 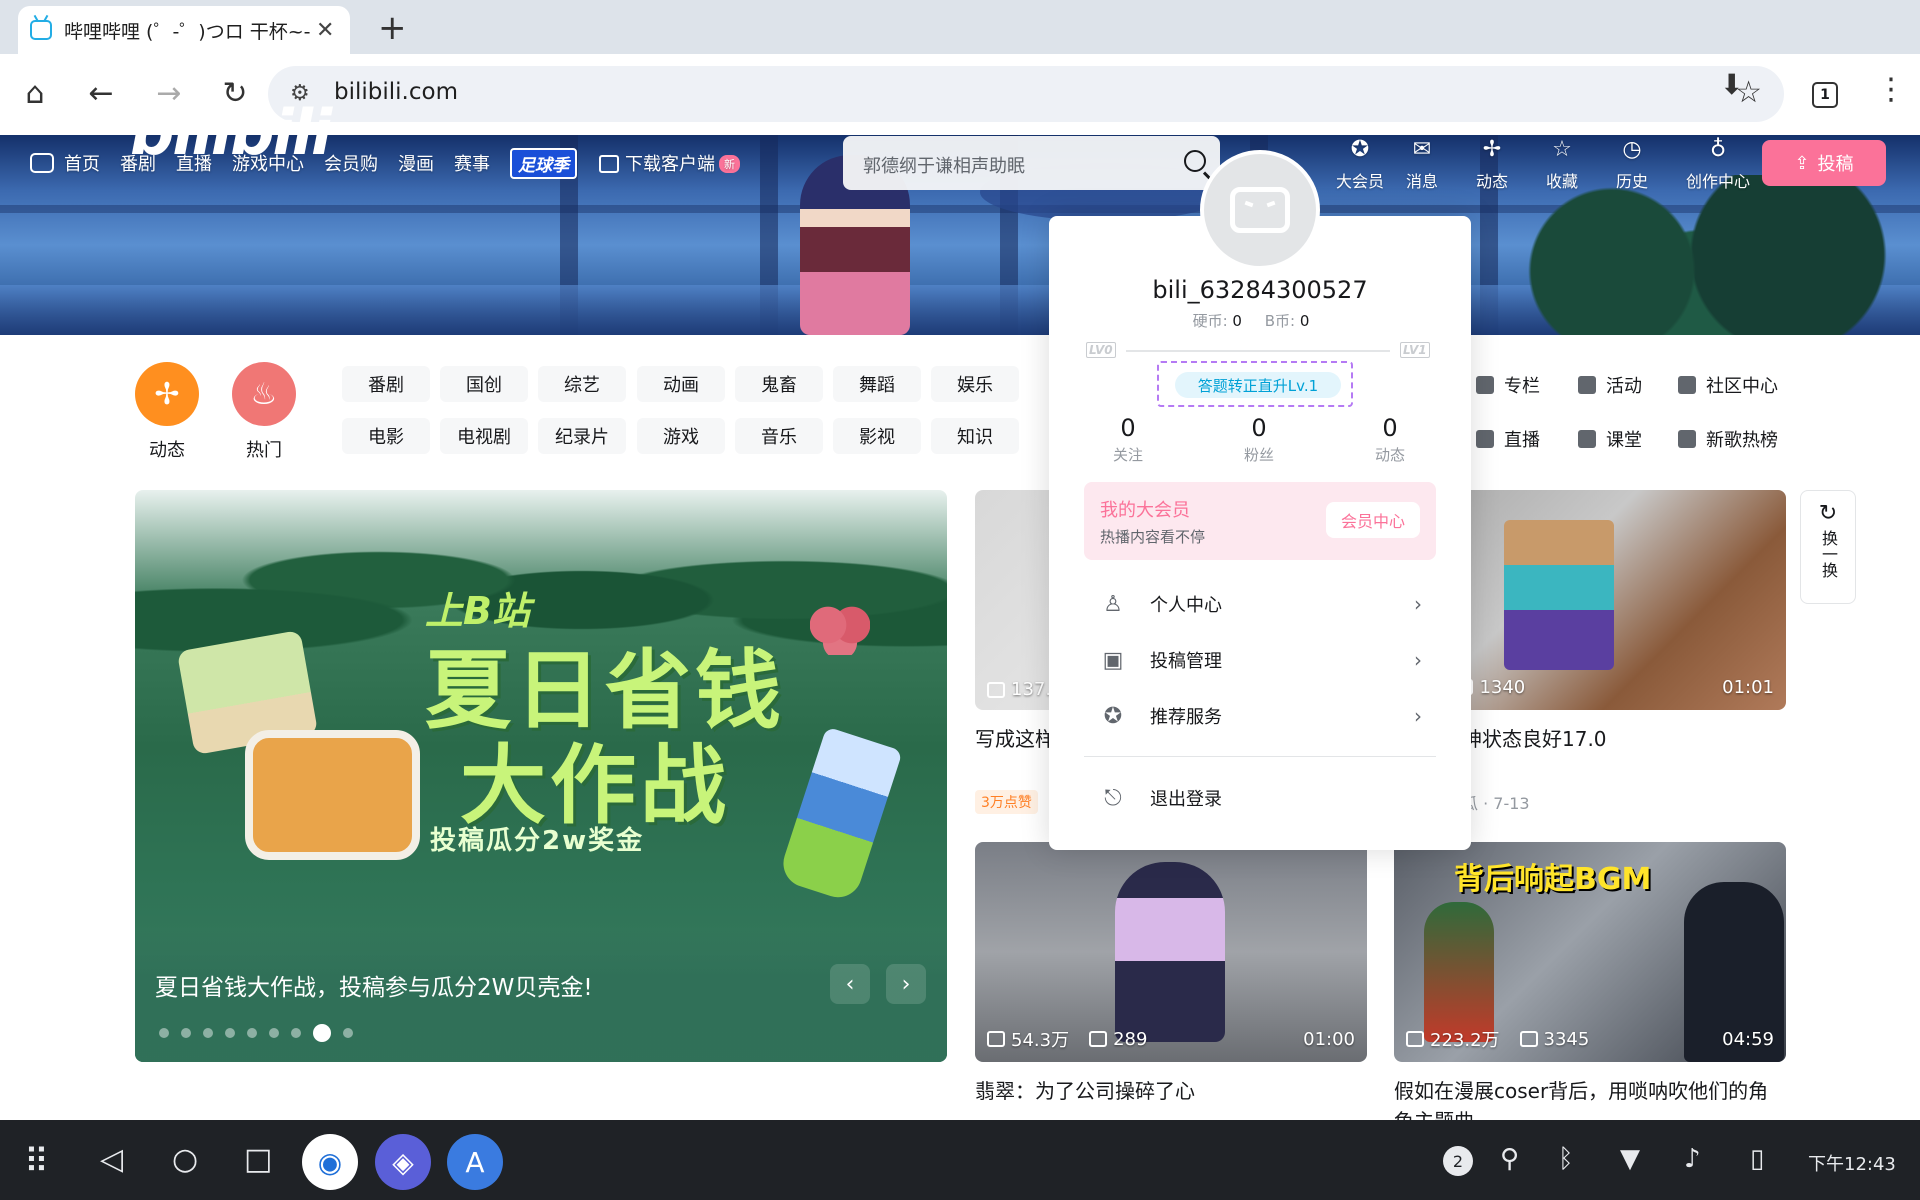 What do you see at coordinates (1630, 1159) in the screenshot?
I see `wifi-icon: ▼` at bounding box center [1630, 1159].